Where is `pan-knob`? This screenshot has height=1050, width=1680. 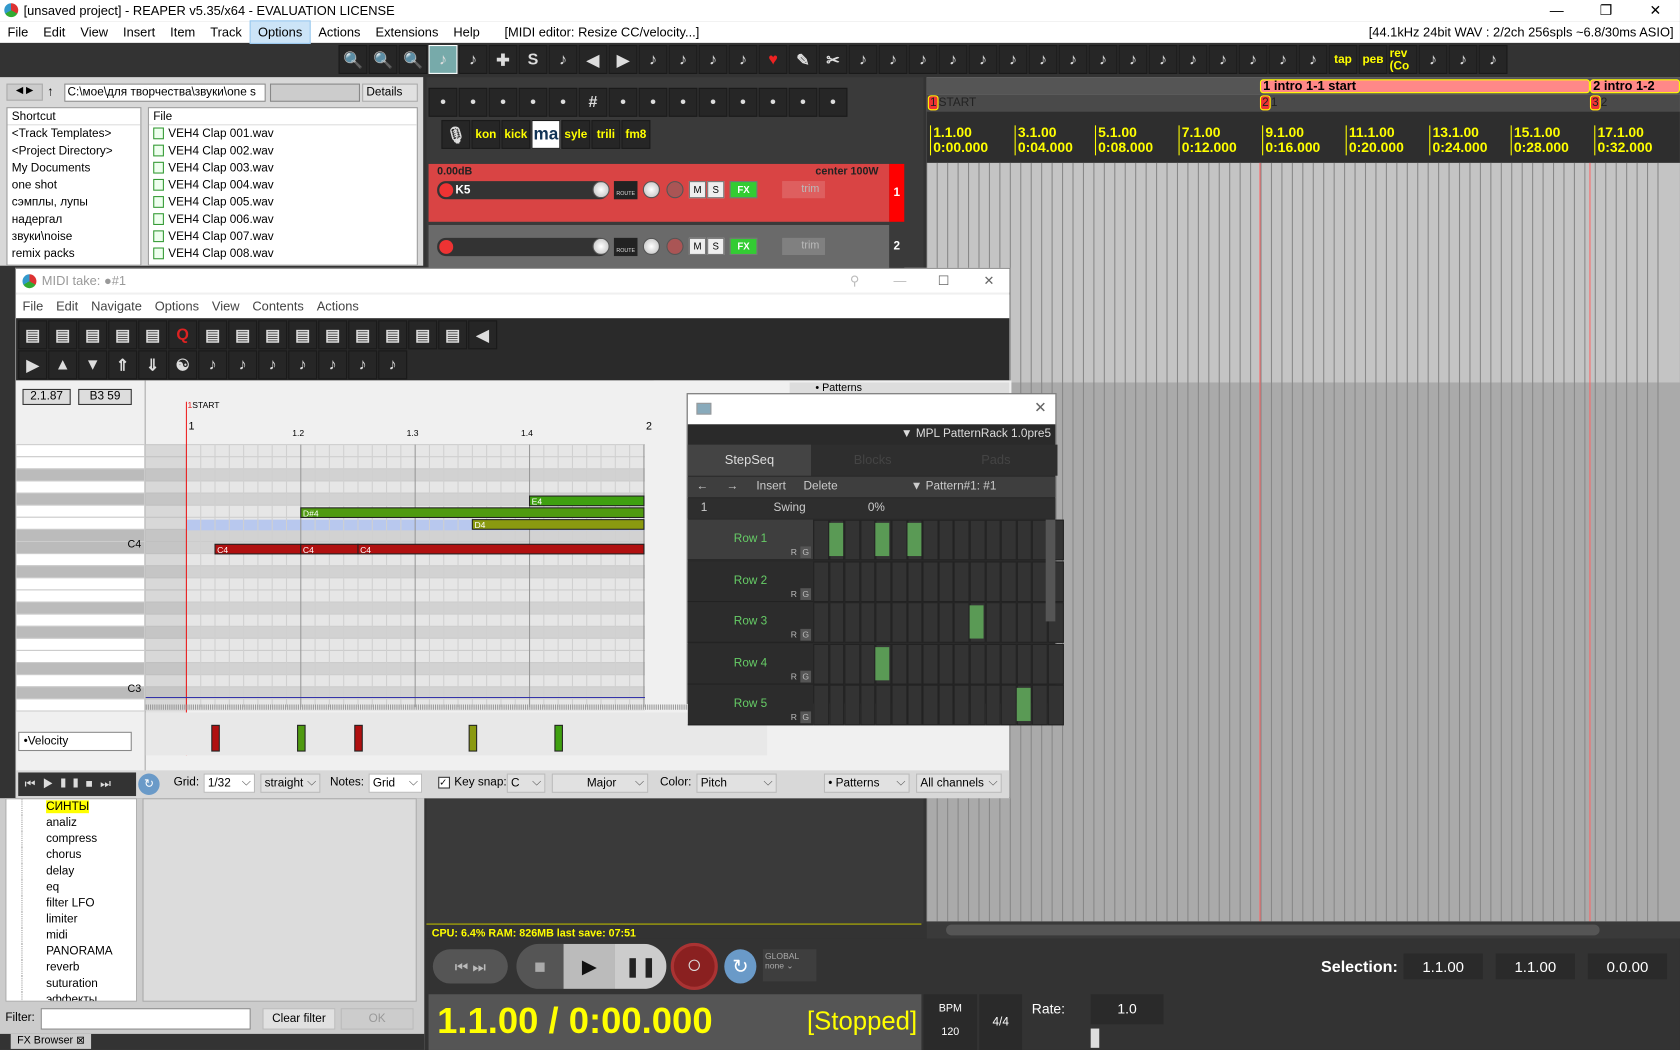
pan-knob is located at coordinates (651, 190).